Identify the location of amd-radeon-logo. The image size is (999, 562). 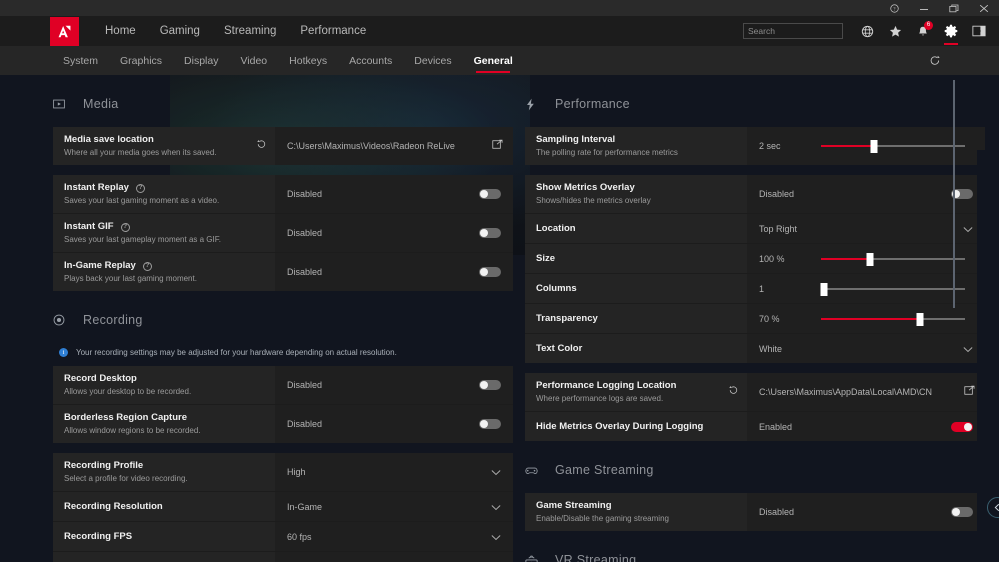
(64, 31).